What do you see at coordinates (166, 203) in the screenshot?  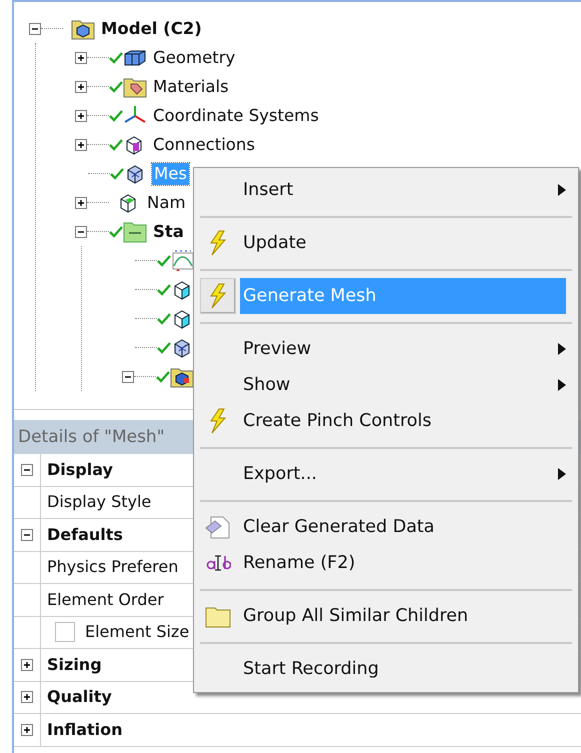 I see `tree-item: Nam` at bounding box center [166, 203].